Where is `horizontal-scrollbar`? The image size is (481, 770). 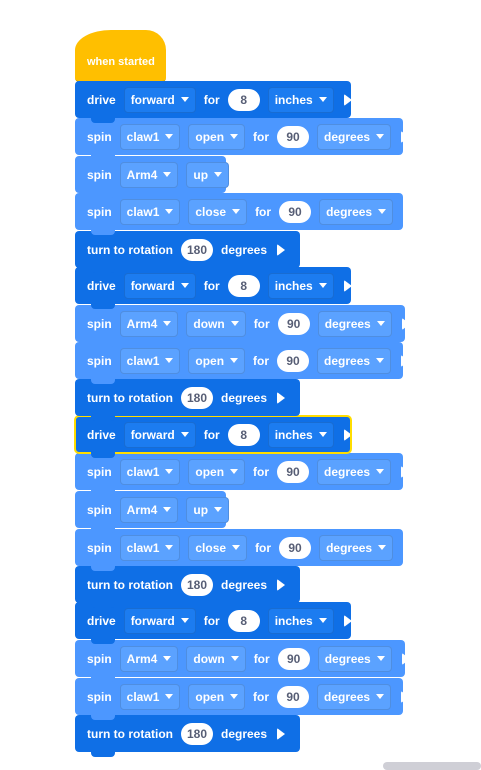
horizontal-scrollbar is located at coordinates (432, 766).